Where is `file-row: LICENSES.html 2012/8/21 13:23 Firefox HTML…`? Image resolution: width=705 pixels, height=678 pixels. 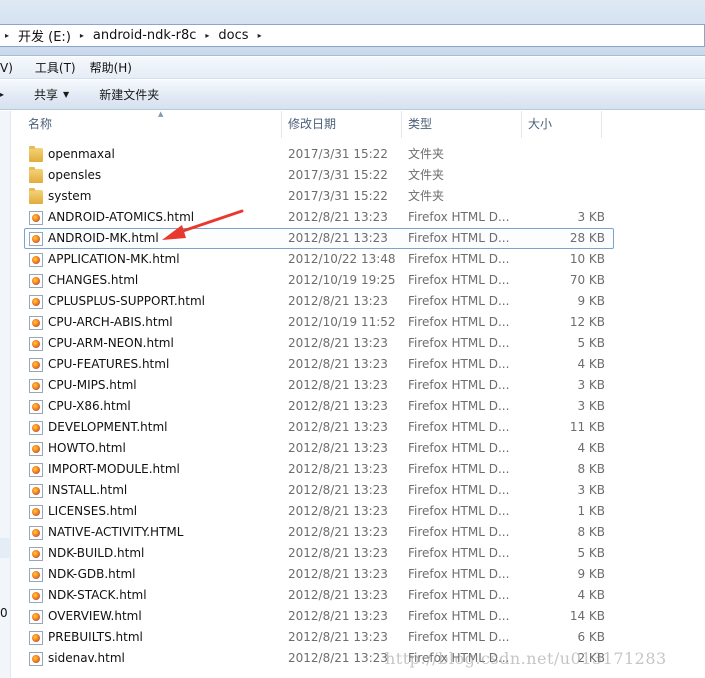
file-row: LICENSES.html 2012/8/21 13:23 Firefox HTML… is located at coordinates (319, 511).